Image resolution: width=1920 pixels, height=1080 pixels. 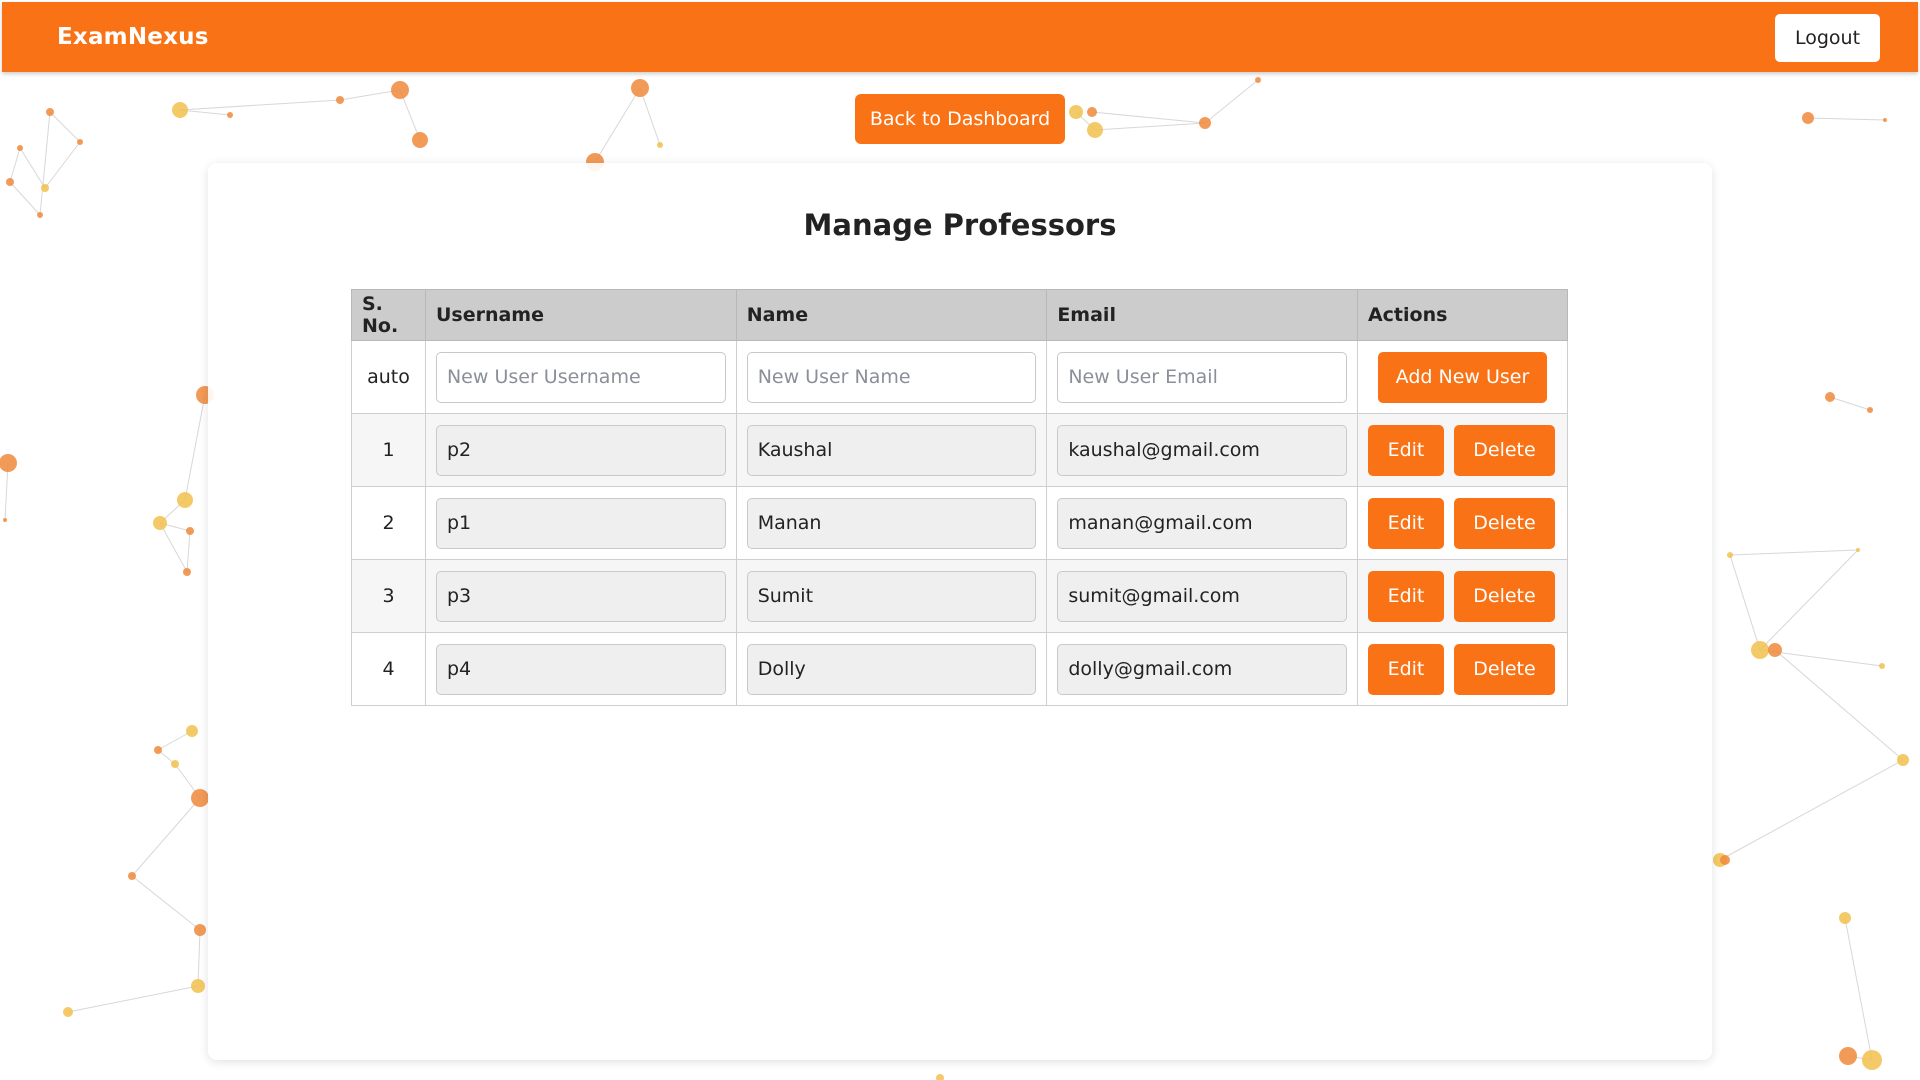 I want to click on column-header-sno: S. No., so click(x=388, y=315).